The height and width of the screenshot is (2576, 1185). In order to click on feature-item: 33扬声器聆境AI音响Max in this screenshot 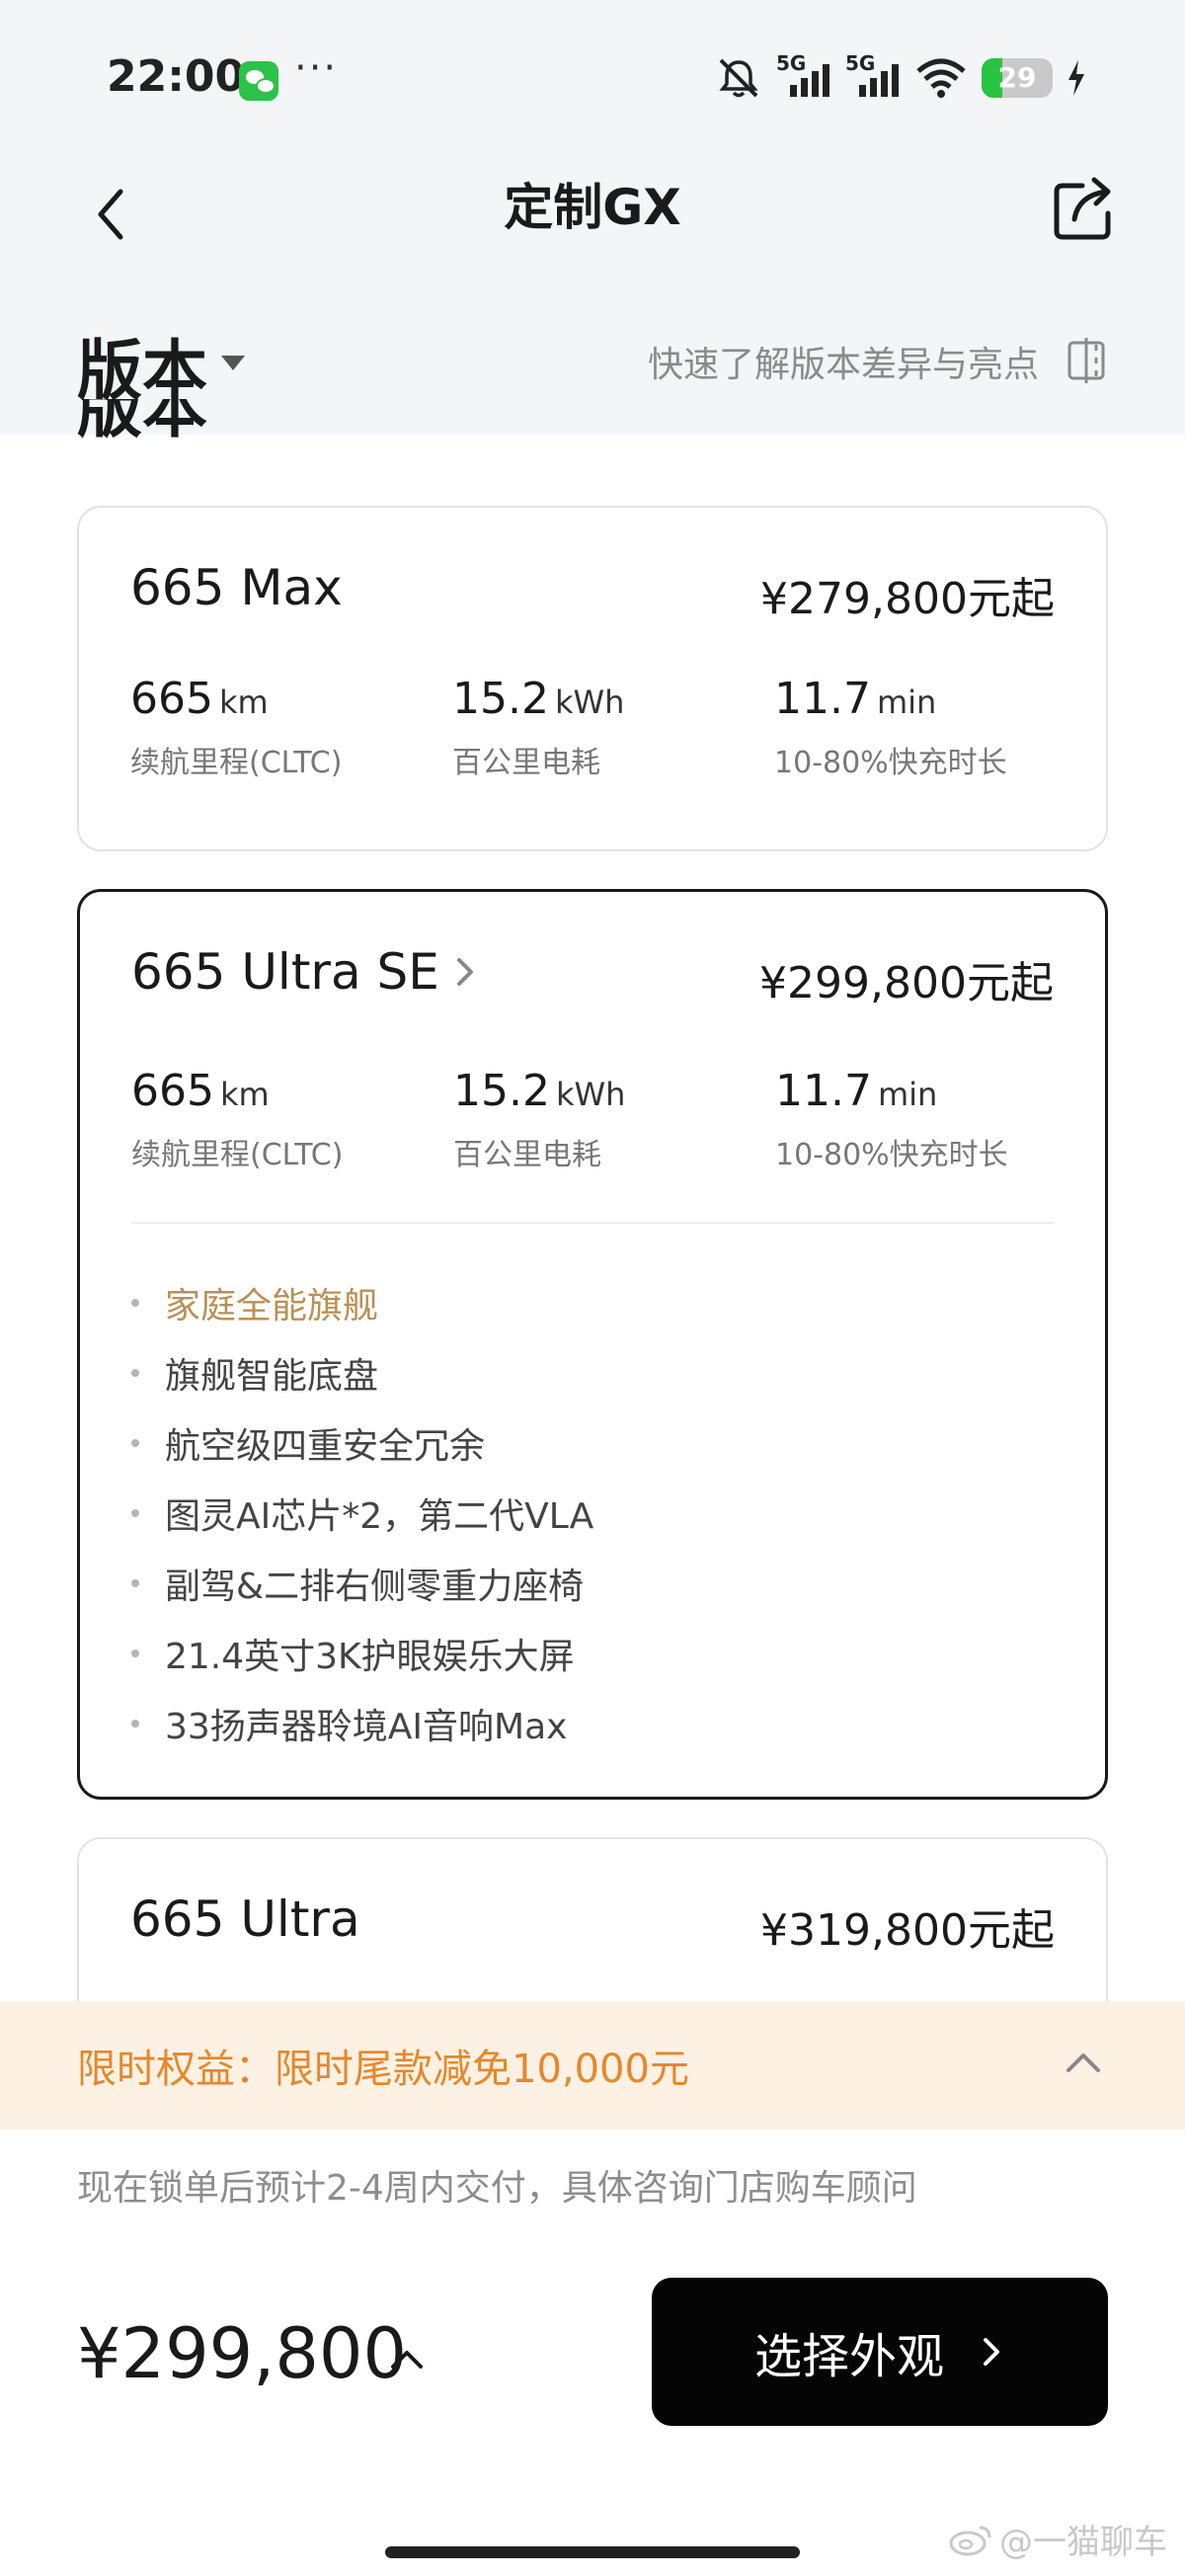, I will do `click(362, 1723)`.